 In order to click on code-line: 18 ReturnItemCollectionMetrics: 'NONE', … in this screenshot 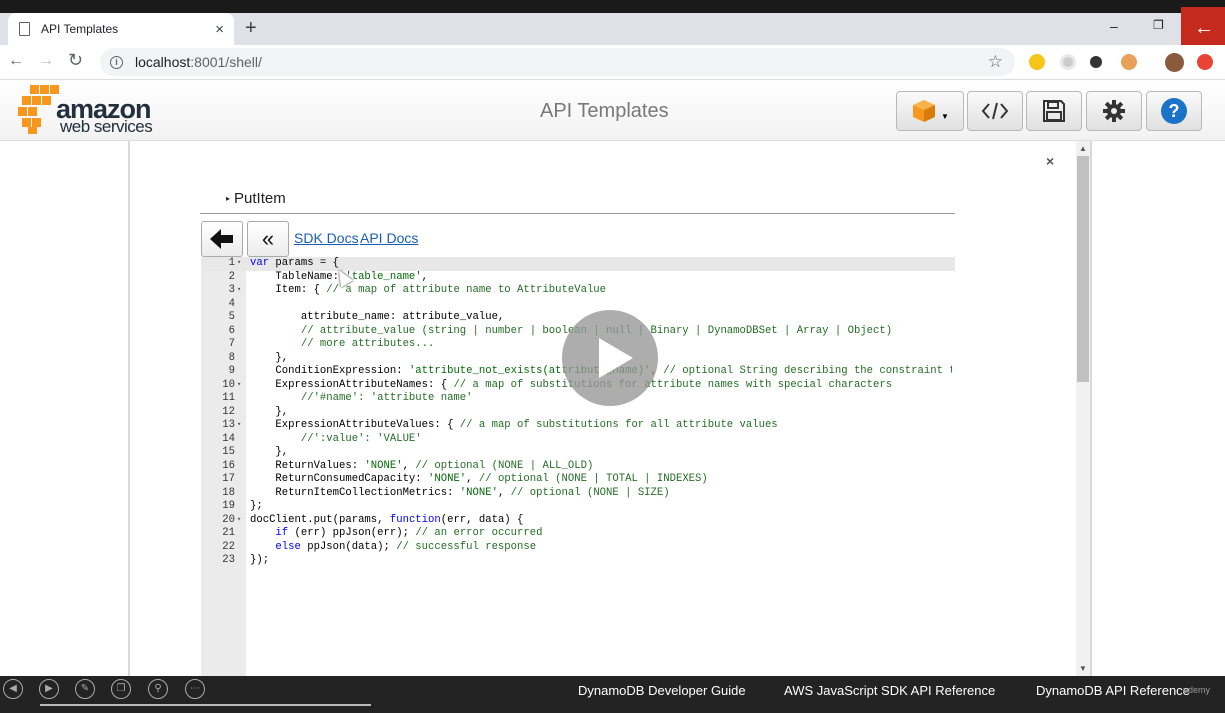, I will do `click(446, 492)`.